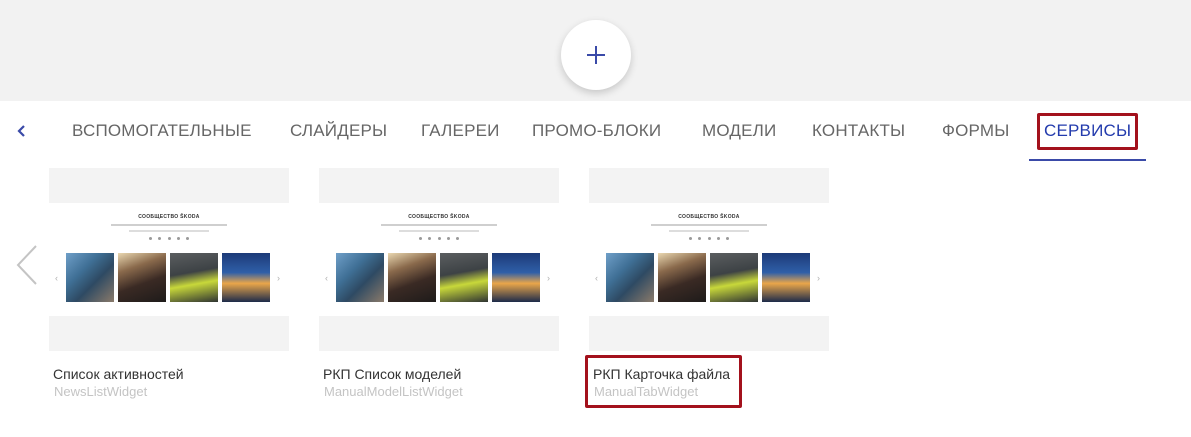 The image size is (1191, 437). What do you see at coordinates (460, 132) in the screenshot?
I see `tab-galleries: ГАЛЕРЕИ` at bounding box center [460, 132].